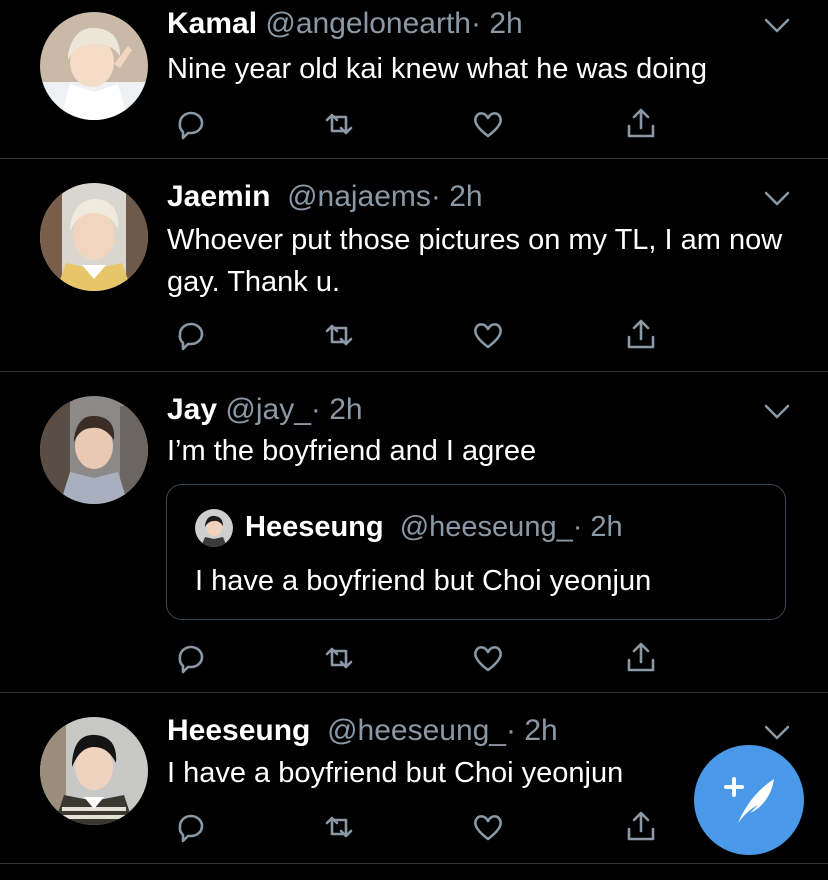  I want to click on tweet-text: Nine year old kai knew what he was doing, so click(437, 69).